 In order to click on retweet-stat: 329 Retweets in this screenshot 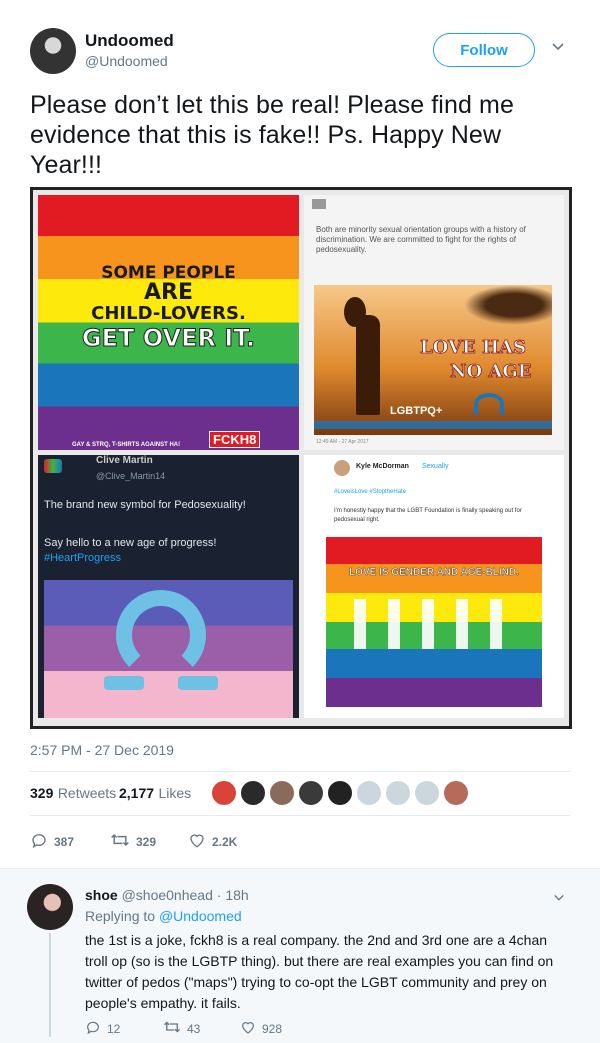, I will do `click(73, 794)`.